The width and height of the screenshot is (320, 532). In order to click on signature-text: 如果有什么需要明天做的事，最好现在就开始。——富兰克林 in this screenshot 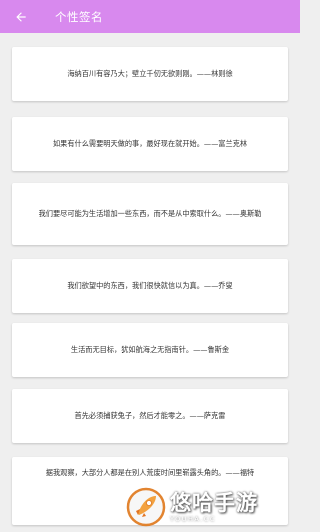, I will do `click(150, 144)`.